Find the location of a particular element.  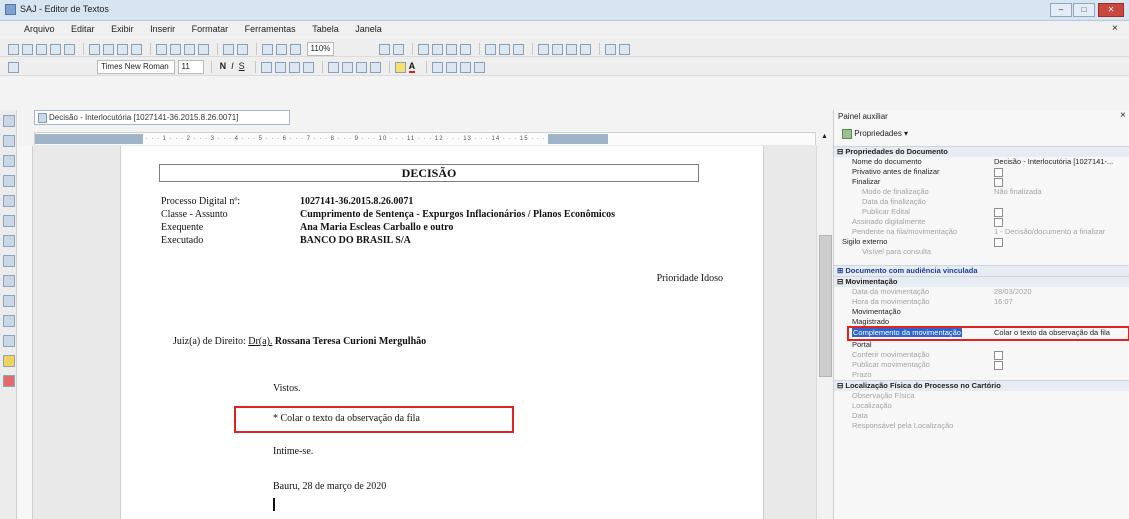

menu-tabela: Tabela is located at coordinates (325, 29).